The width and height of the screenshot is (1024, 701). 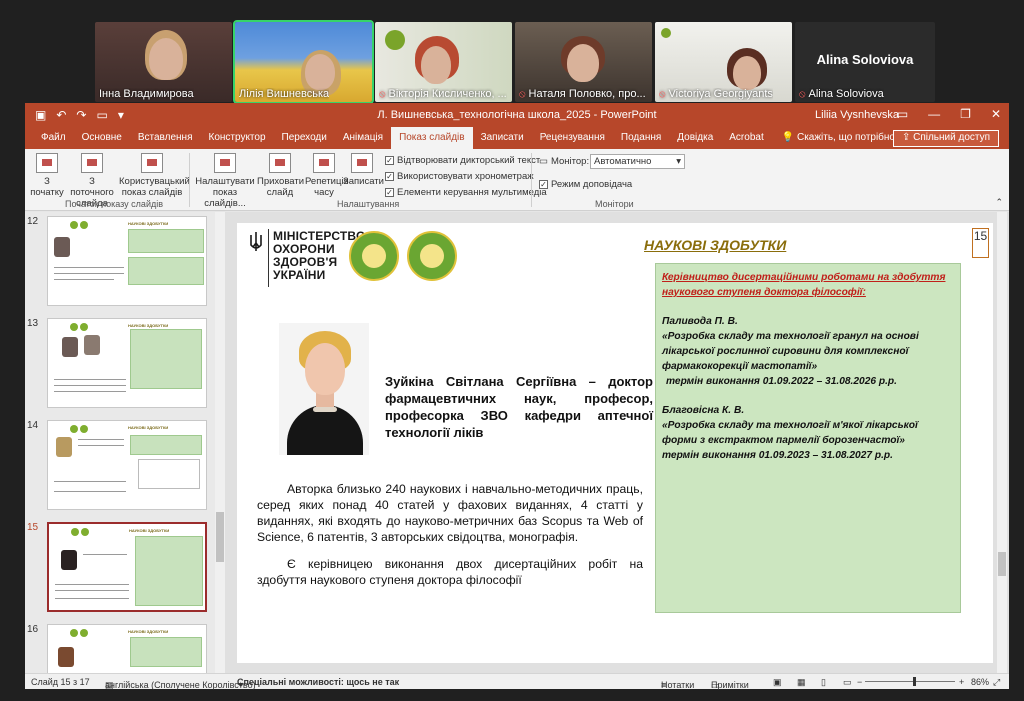 What do you see at coordinates (846, 94) in the screenshot?
I see `participant-name-text: Alina Soloviova` at bounding box center [846, 94].